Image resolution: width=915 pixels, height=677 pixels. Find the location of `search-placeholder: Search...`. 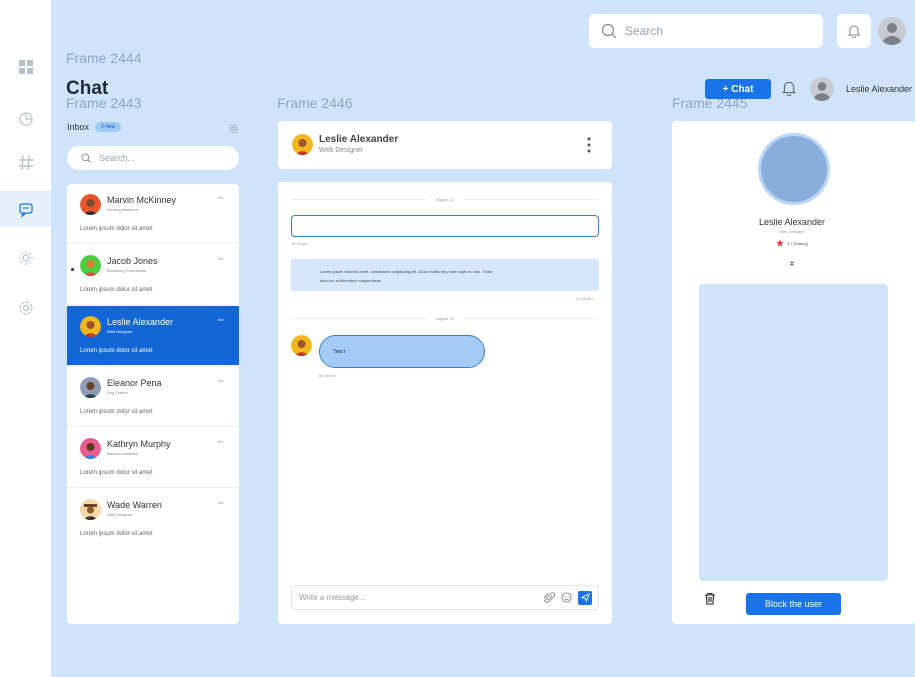

search-placeholder: Search... is located at coordinates (117, 158).